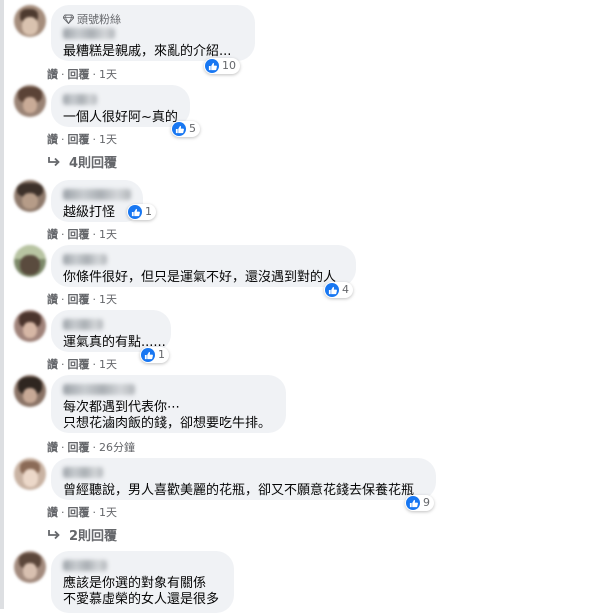 The width and height of the screenshot is (611, 613). I want to click on reaction-summary: 5, so click(185, 129).